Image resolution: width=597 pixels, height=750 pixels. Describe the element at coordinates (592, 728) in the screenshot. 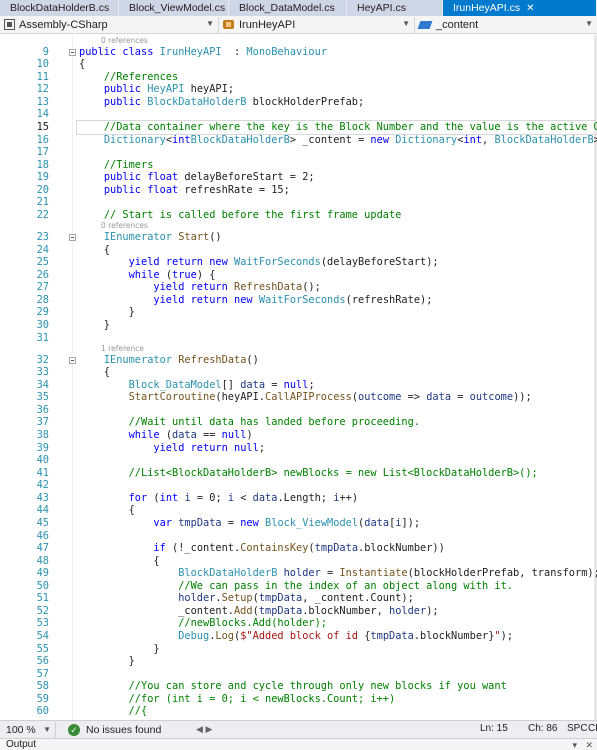

I see `line-ending-indicator: CR` at that location.